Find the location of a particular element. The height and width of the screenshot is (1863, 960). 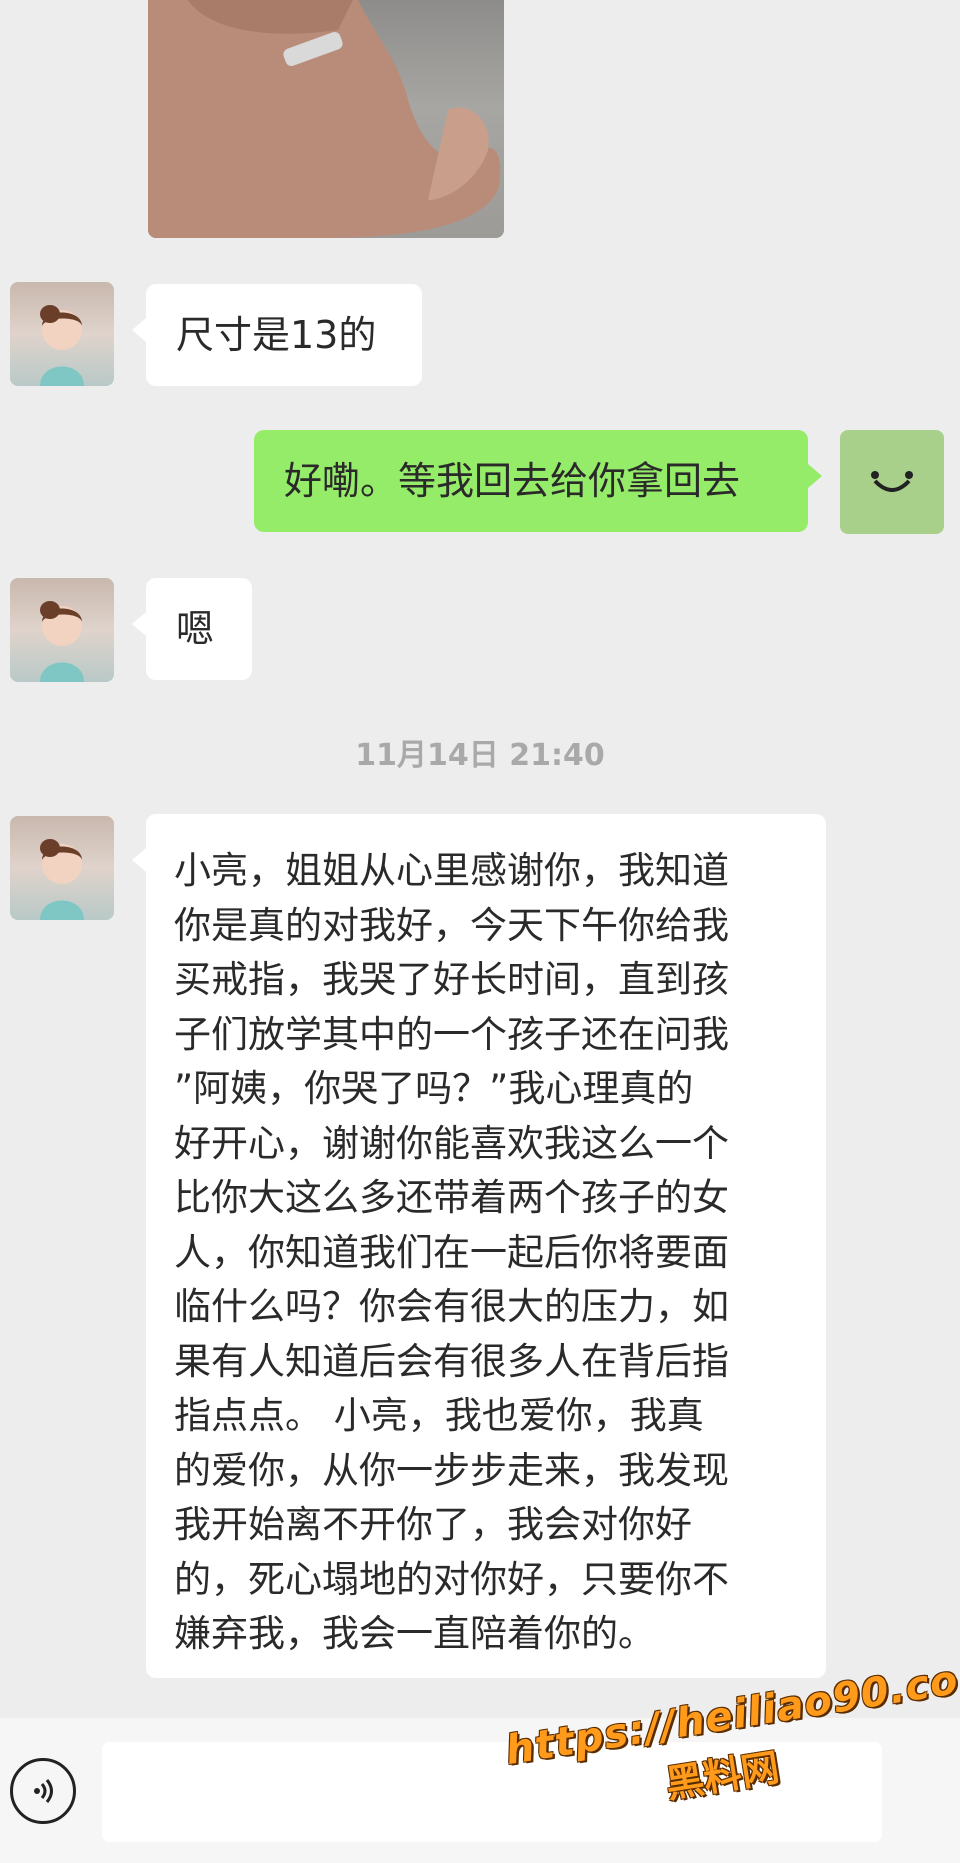

message-timestamp: 11月14日 21:40 is located at coordinates (480, 755).